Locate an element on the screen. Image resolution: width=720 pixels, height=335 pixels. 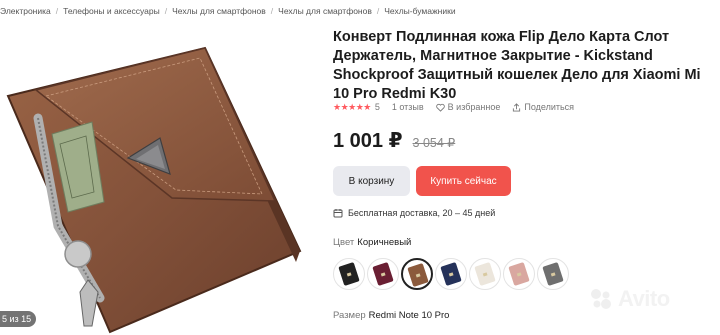
watermark-text: Avito is located at coordinates (644, 298).